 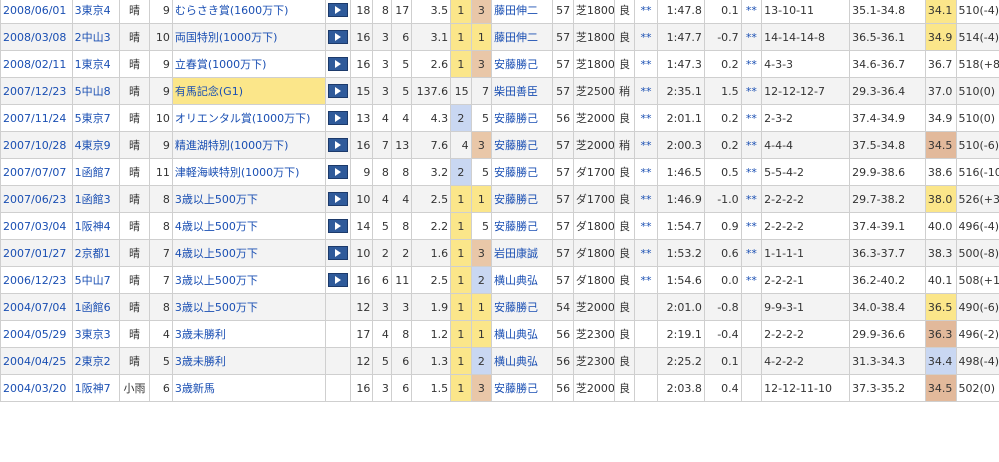 I want to click on race-name: 精進湖特別(1000万下), so click(x=249, y=145).